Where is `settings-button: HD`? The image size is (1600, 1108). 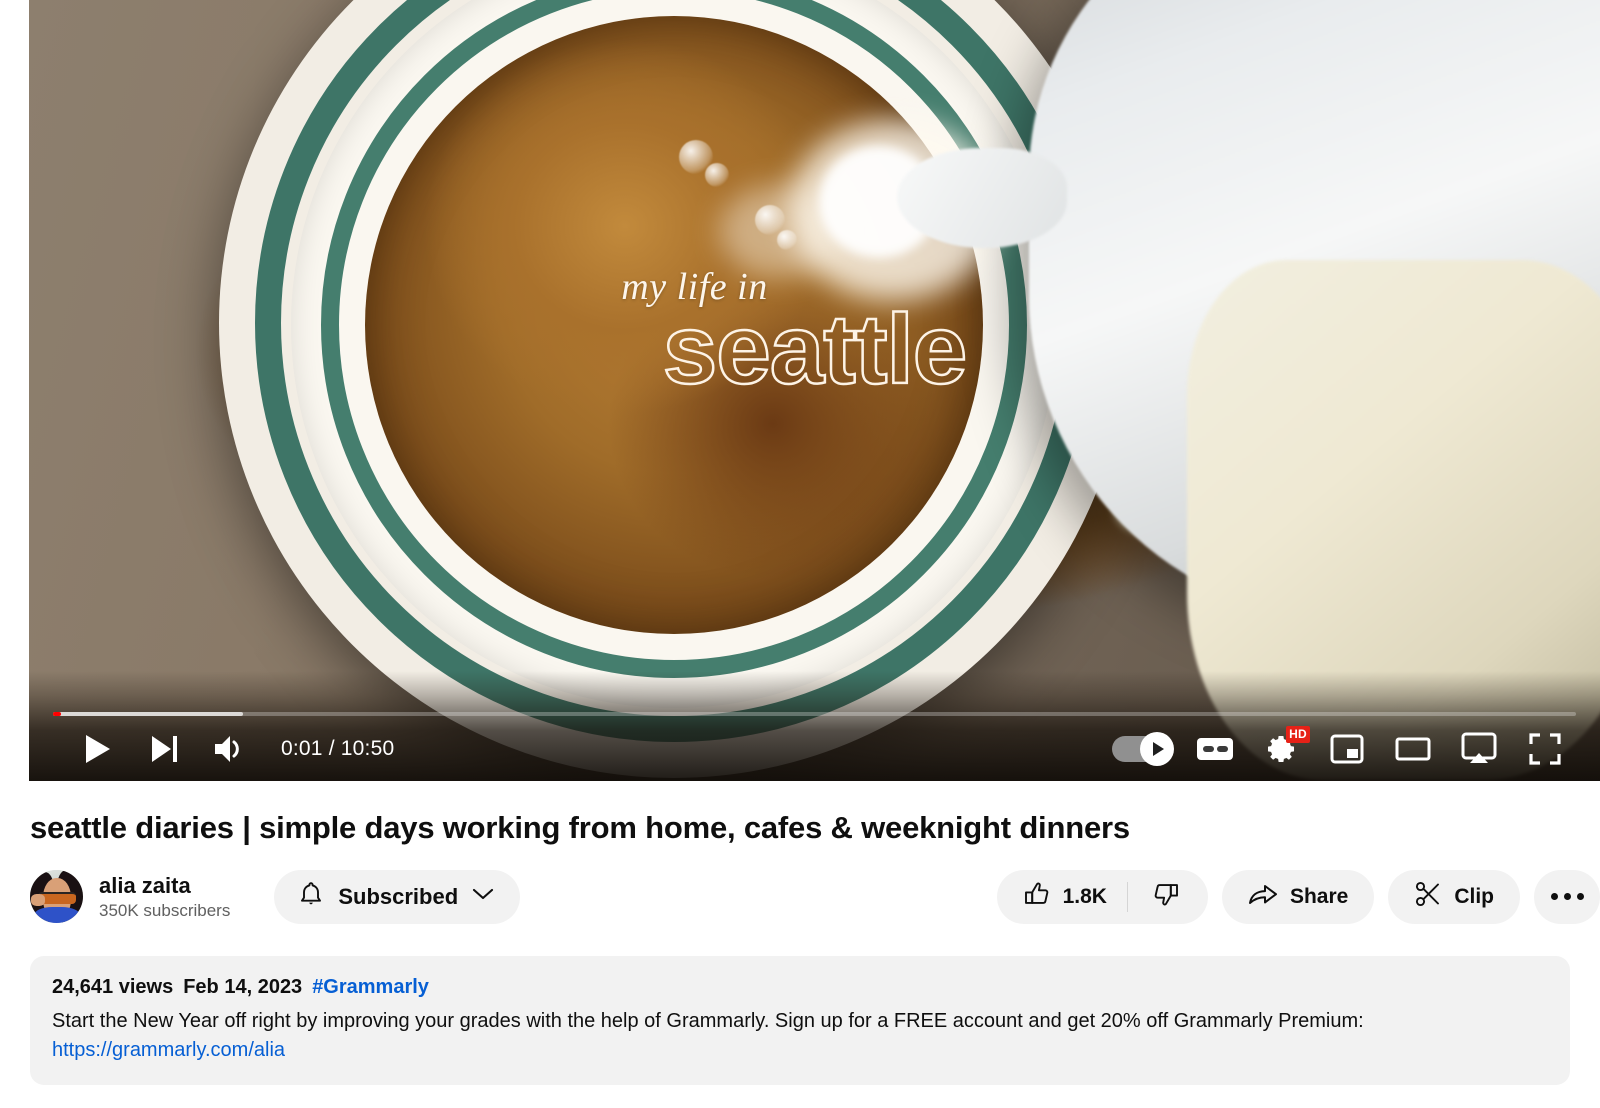 settings-button: HD is located at coordinates (1281, 749).